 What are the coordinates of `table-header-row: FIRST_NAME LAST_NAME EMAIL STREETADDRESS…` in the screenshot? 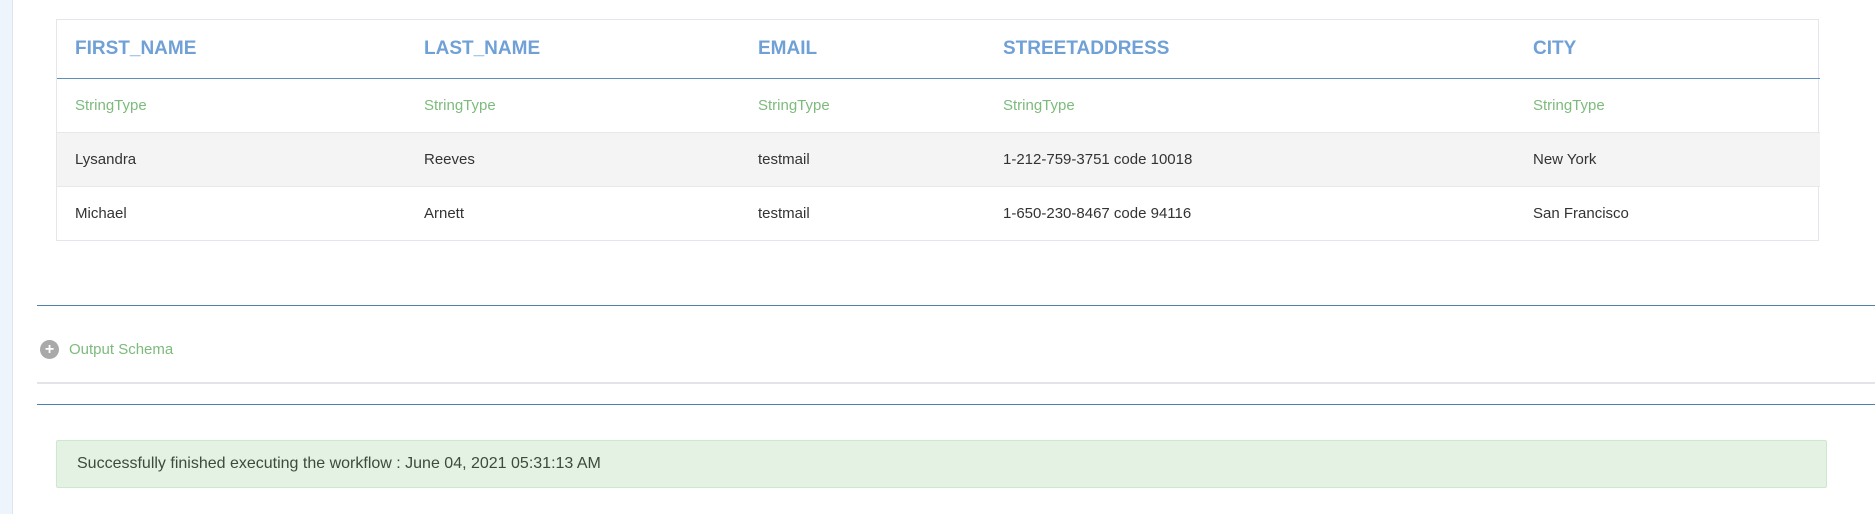 It's located at (938, 49).